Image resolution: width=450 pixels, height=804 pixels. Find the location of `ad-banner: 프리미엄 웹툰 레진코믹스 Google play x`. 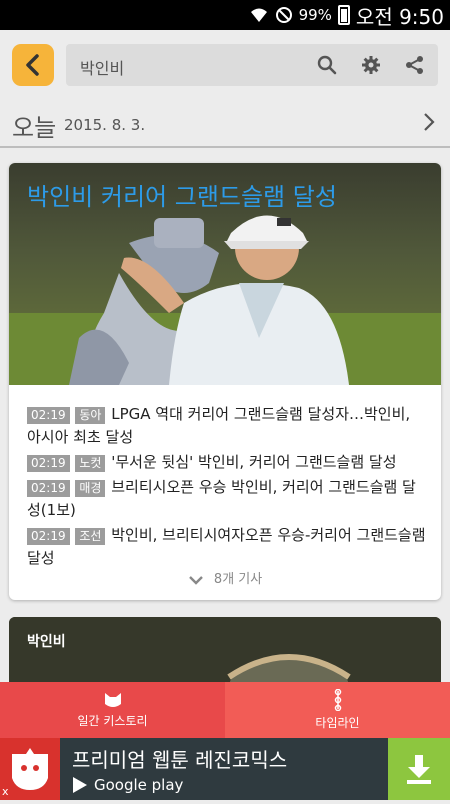

ad-banner: 프리미엄 웹툰 레진코믹스 Google play x is located at coordinates (225, 769).